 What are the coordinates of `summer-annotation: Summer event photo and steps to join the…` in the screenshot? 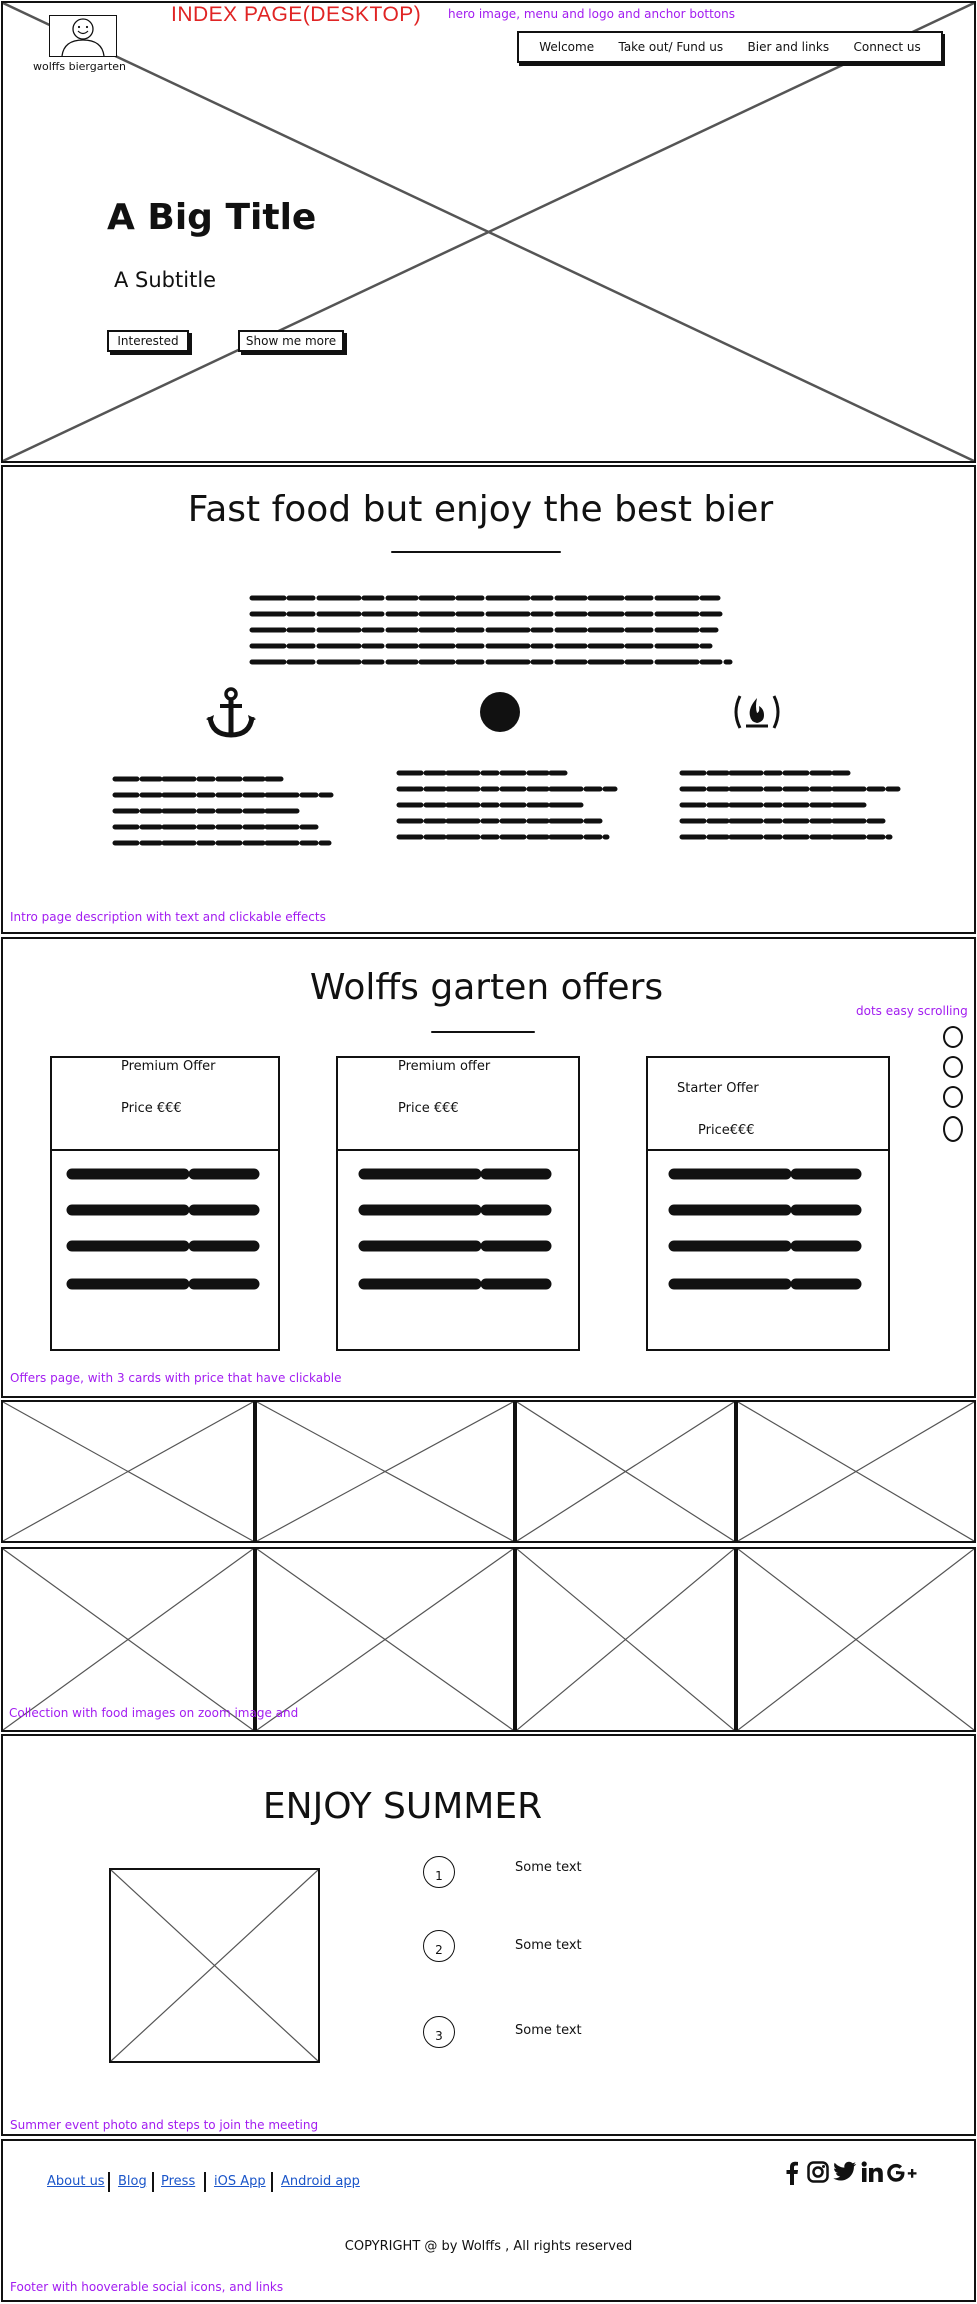 It's located at (164, 2125).